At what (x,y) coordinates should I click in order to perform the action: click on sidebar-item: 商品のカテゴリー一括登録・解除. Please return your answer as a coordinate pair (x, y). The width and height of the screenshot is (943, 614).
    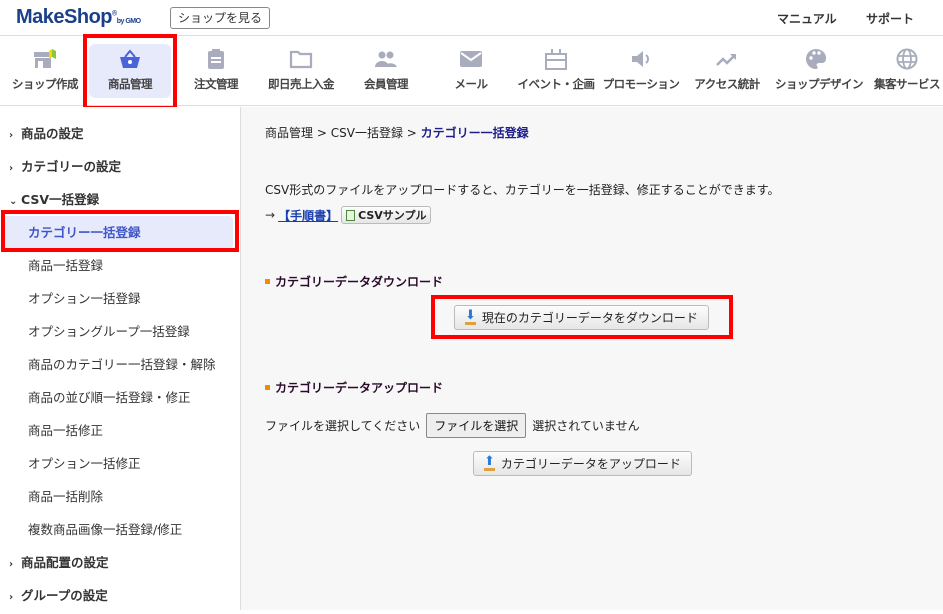
    Looking at the image, I should click on (120, 364).